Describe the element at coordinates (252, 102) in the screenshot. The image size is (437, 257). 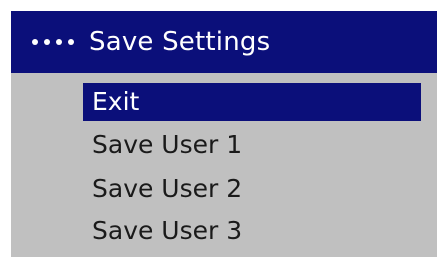
I see `menu-item-exit: Exit` at that location.